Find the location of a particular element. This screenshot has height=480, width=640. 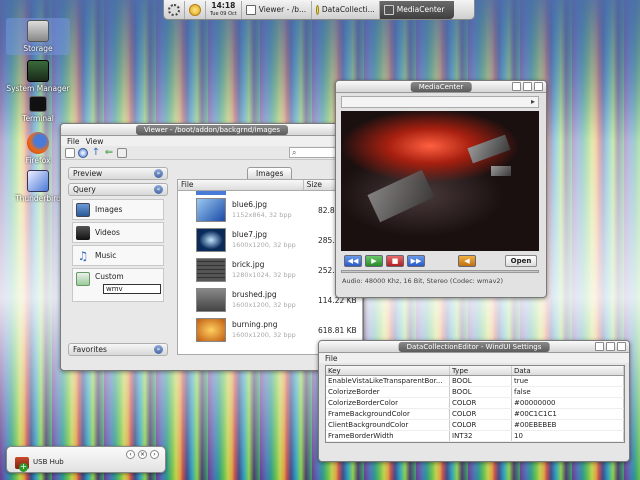

playback-progress is located at coordinates (440, 271).